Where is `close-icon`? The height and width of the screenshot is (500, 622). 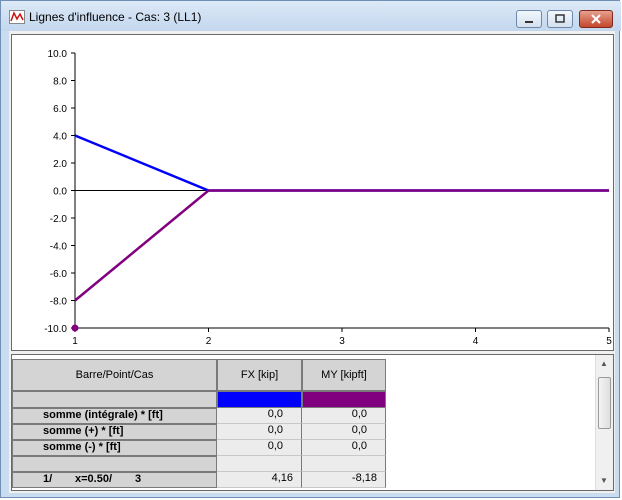 close-icon is located at coordinates (596, 19).